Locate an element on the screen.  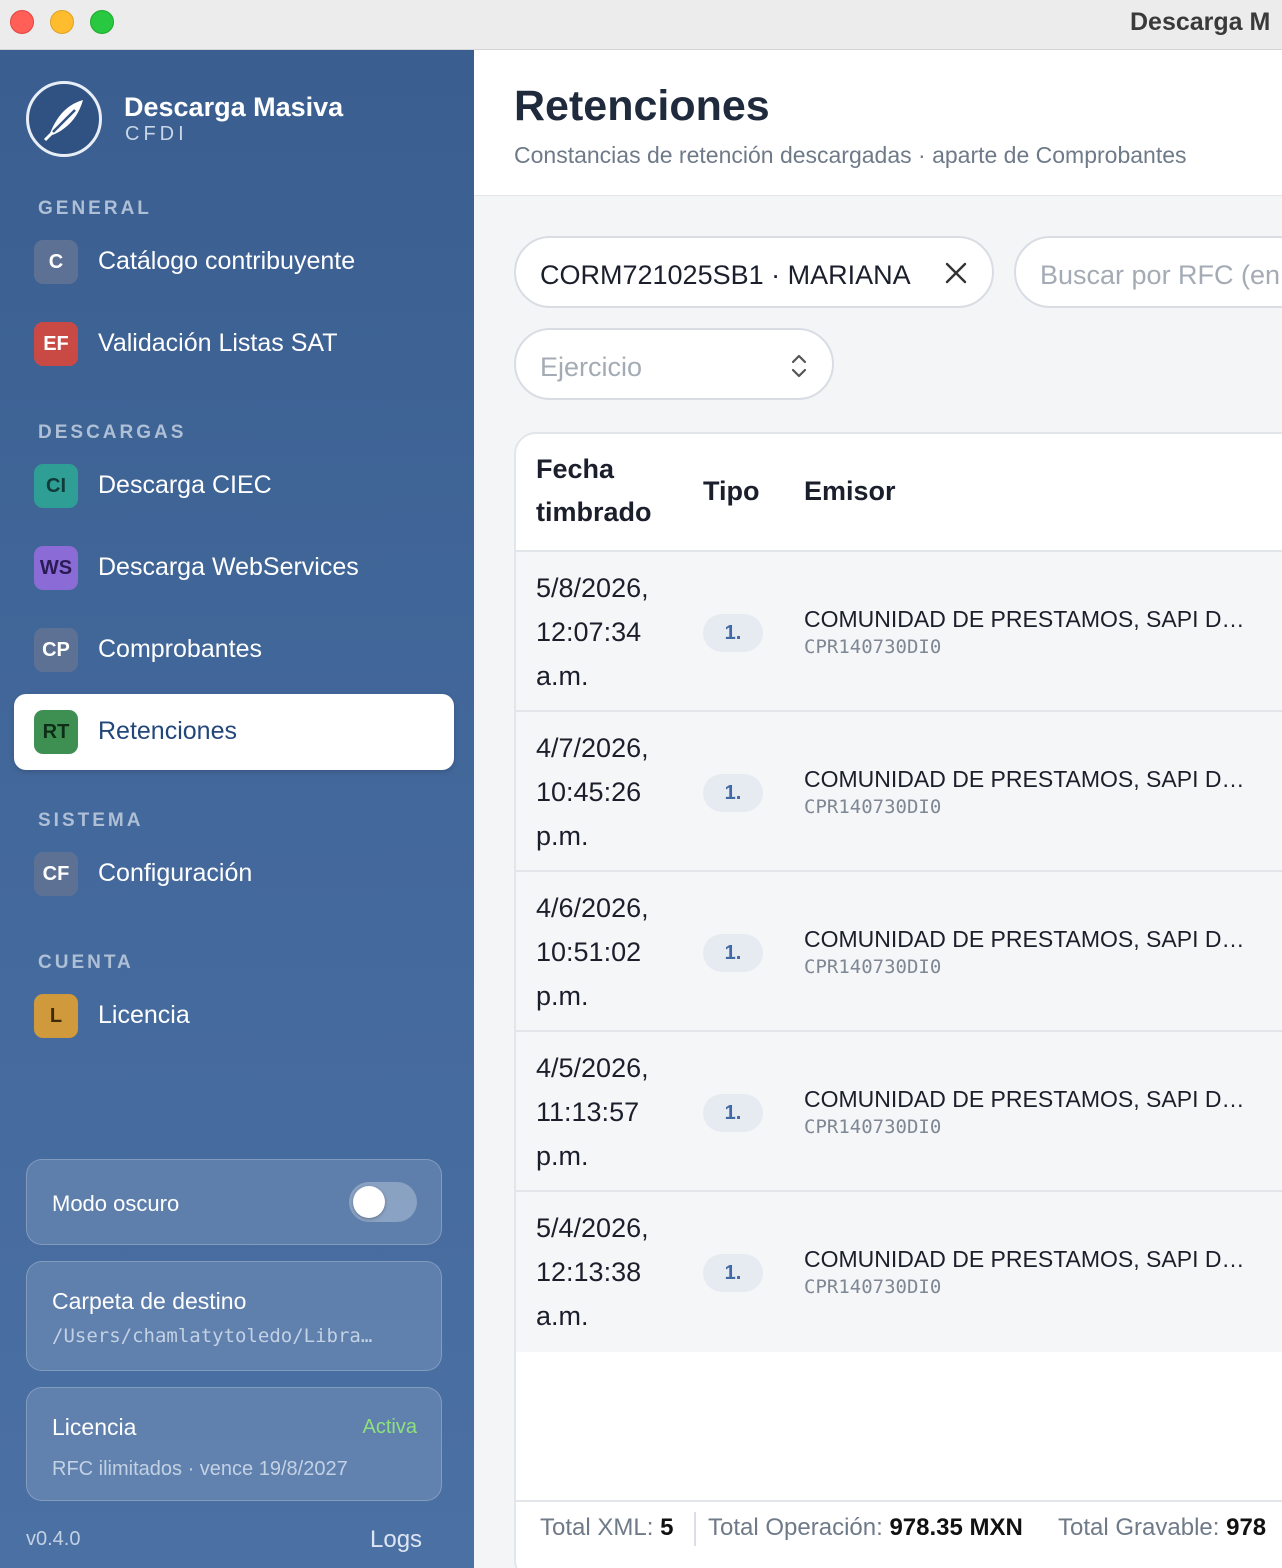
ciec-badge-icon: CI is located at coordinates (56, 486).